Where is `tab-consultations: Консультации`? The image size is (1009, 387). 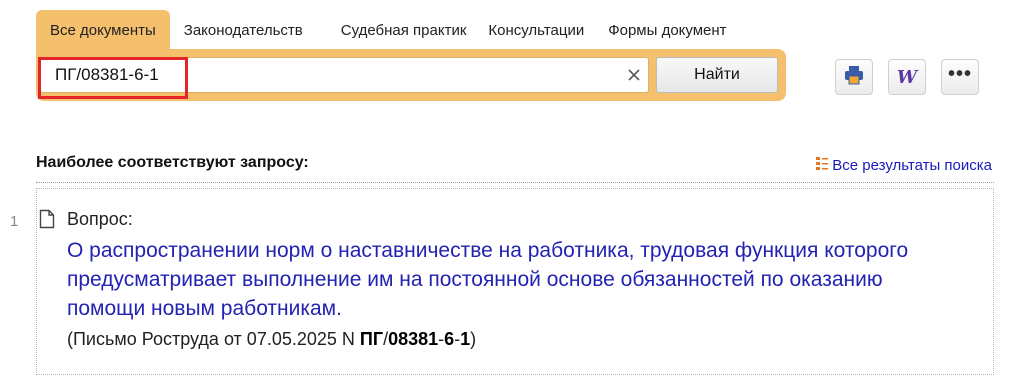 tab-consultations: Консультации is located at coordinates (536, 30).